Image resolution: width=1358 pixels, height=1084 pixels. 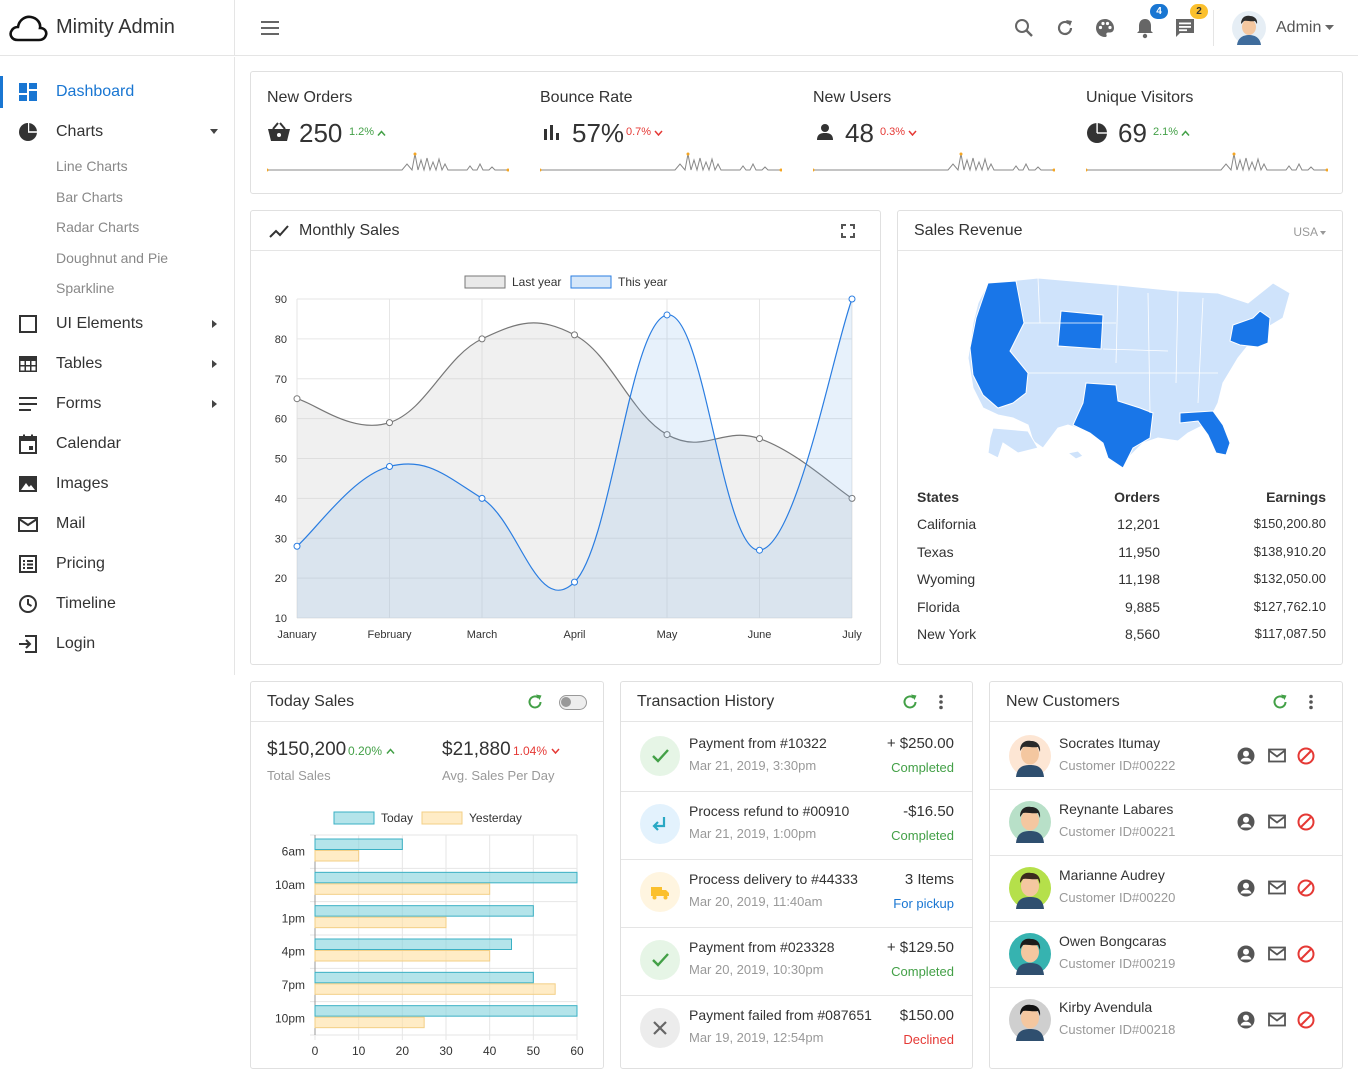 I want to click on stat-delta: 1.2%, so click(x=362, y=132).